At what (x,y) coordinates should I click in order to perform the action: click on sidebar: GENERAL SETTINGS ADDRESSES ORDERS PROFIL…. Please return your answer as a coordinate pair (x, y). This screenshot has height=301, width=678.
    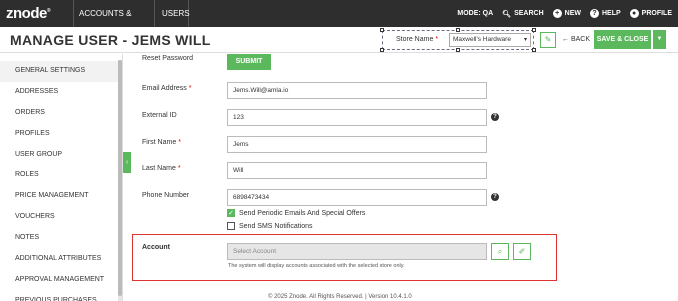
    Looking at the image, I should click on (61, 177).